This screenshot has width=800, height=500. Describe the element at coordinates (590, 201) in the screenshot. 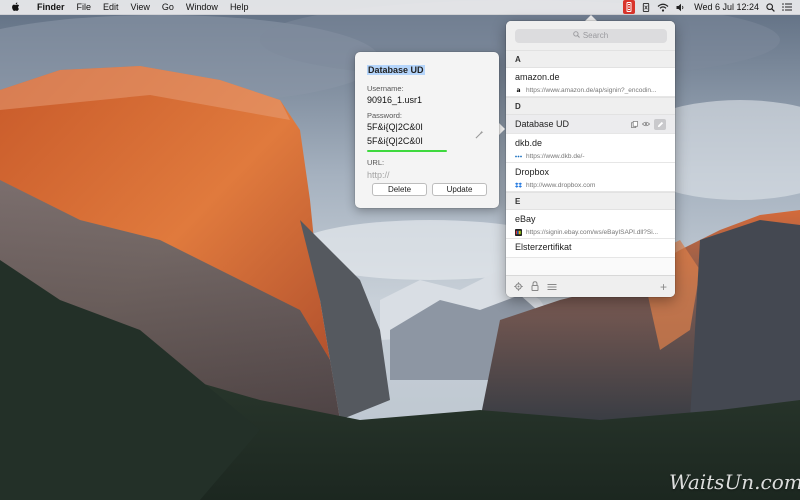

I see `section-header-e: E` at that location.